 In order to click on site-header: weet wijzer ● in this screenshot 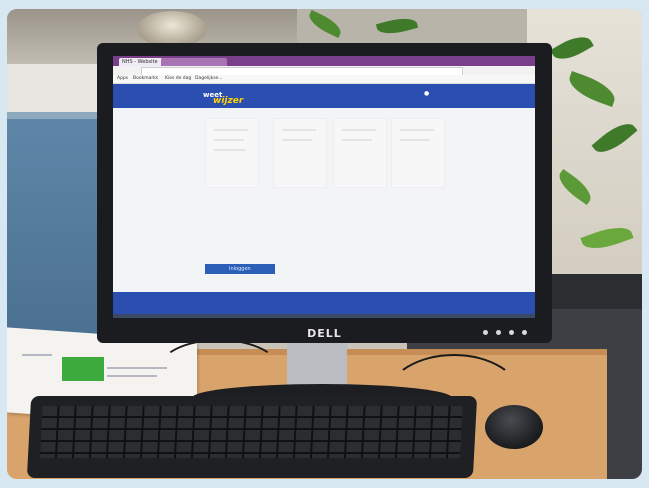, I will do `click(324, 96)`.